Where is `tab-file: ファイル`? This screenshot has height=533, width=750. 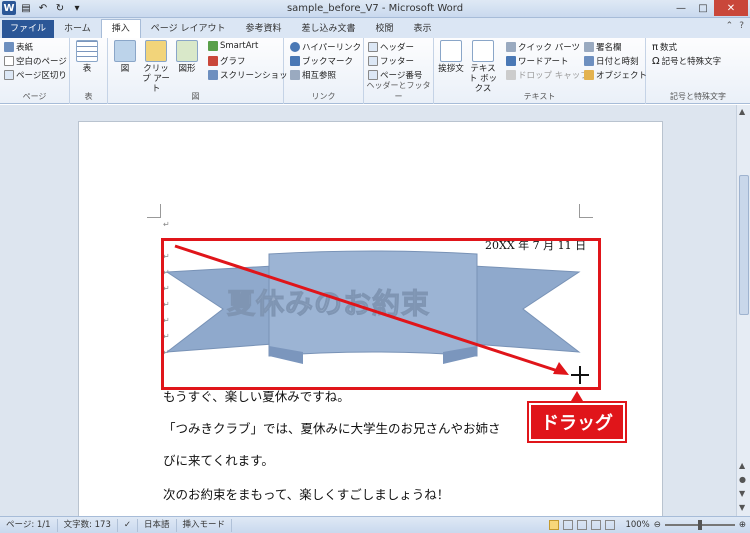 tab-file: ファイル is located at coordinates (28, 29).